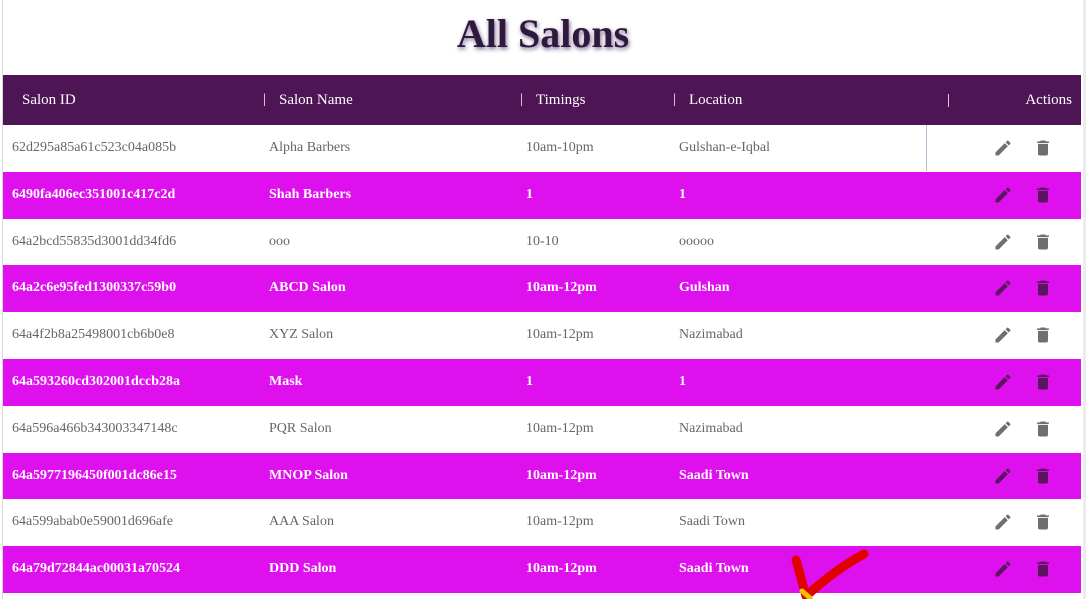 The width and height of the screenshot is (1086, 599). Describe the element at coordinates (310, 194) in the screenshot. I see `salon-name-cell: Shah Barbers` at that location.